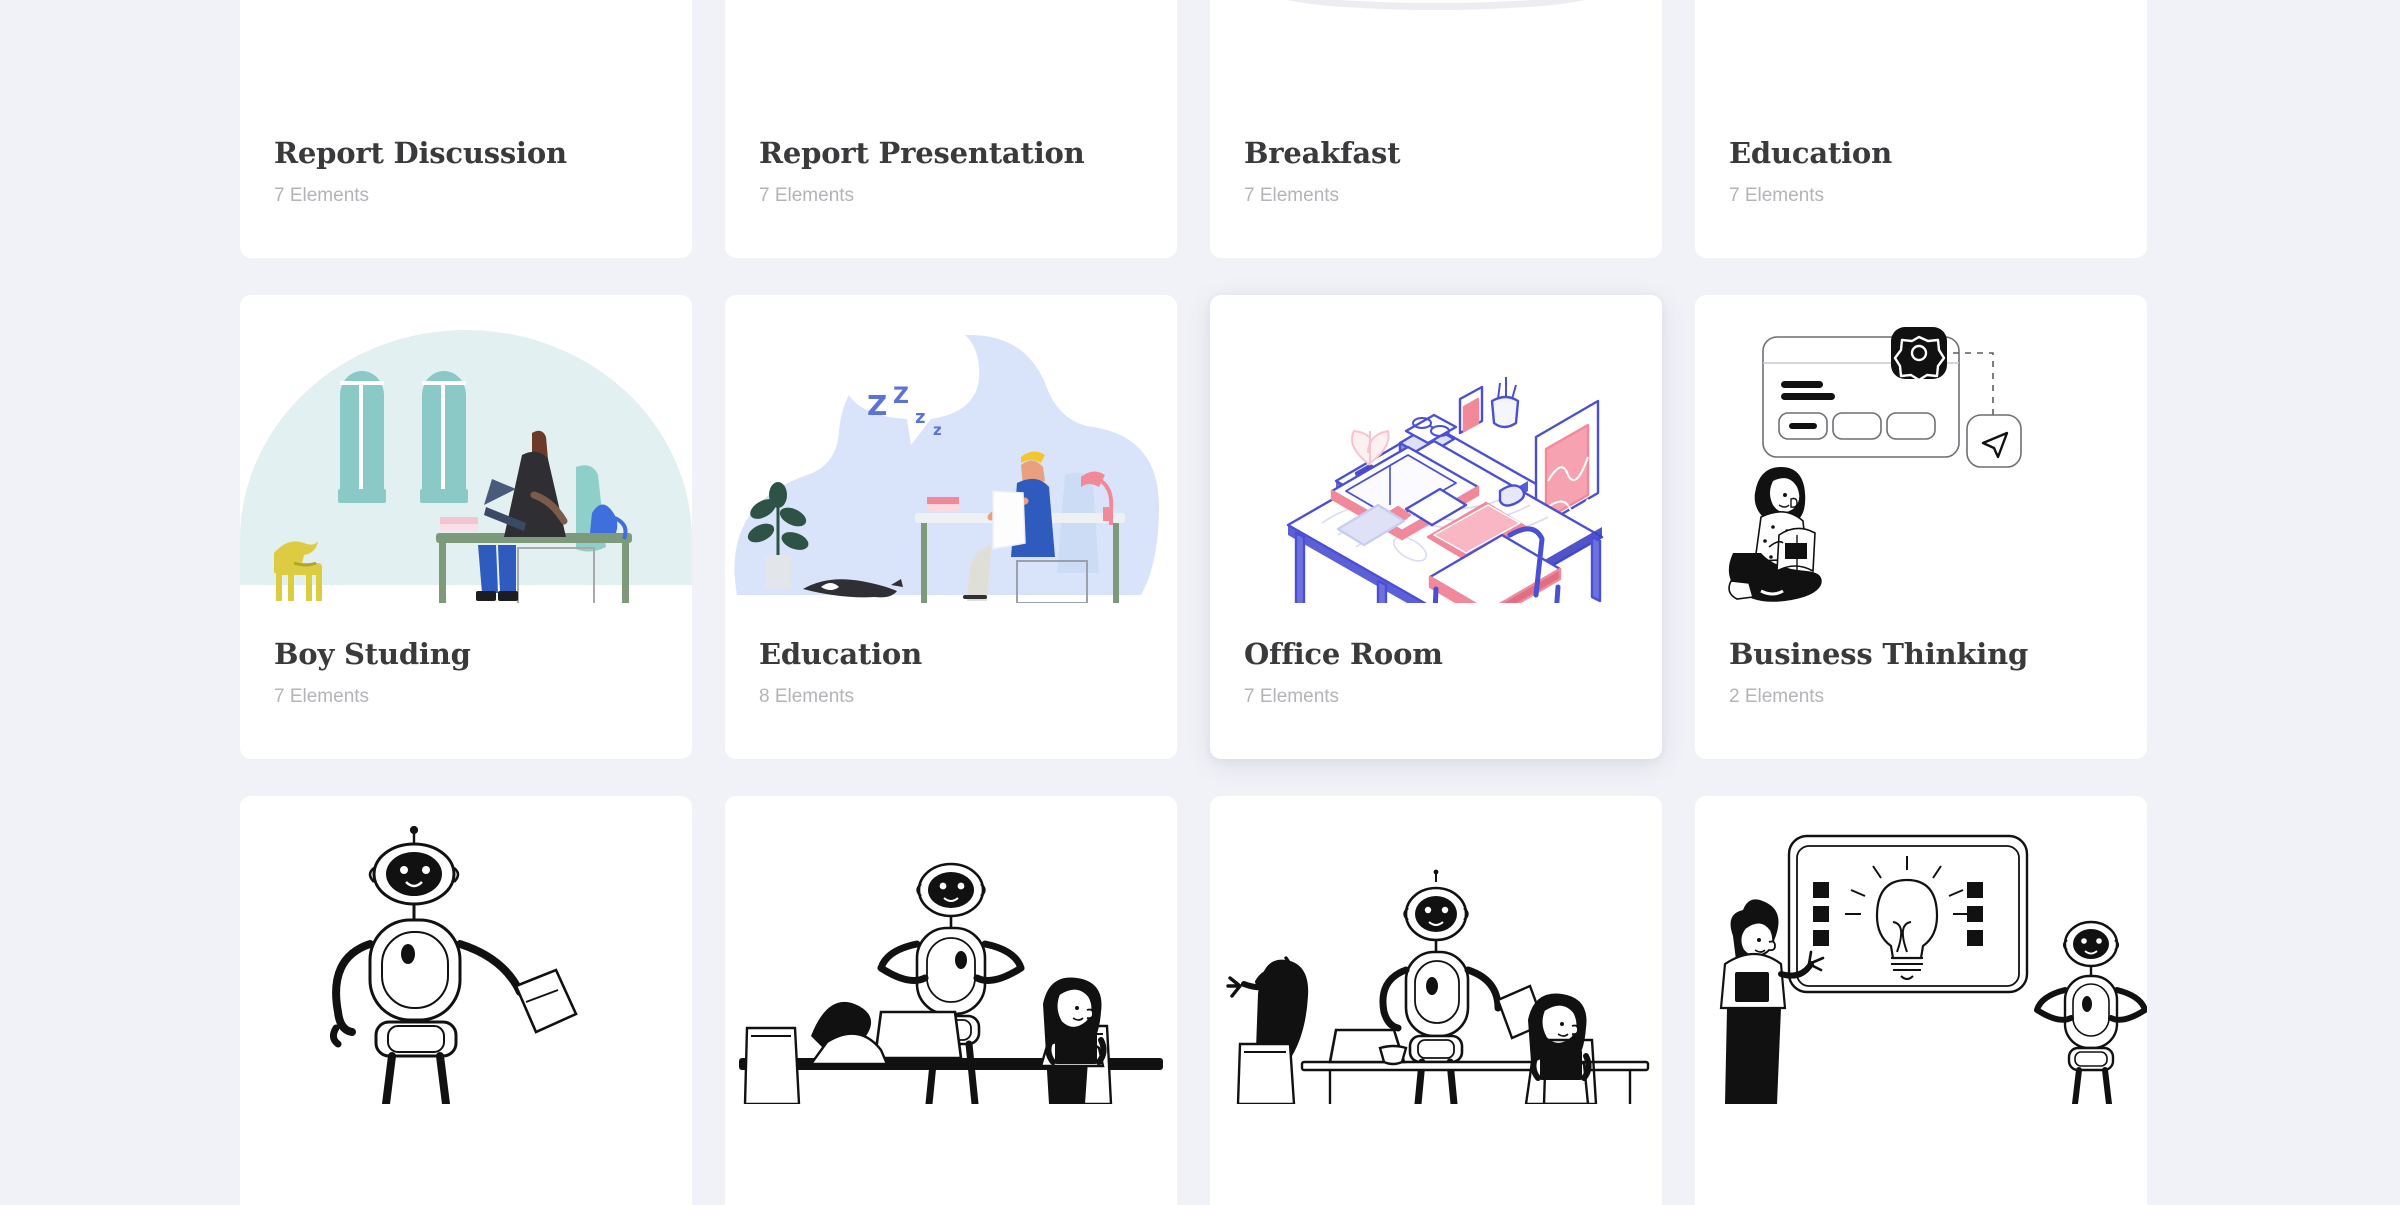  I want to click on gallery-card: Report Presentation 7 Elements, so click(951, 129).